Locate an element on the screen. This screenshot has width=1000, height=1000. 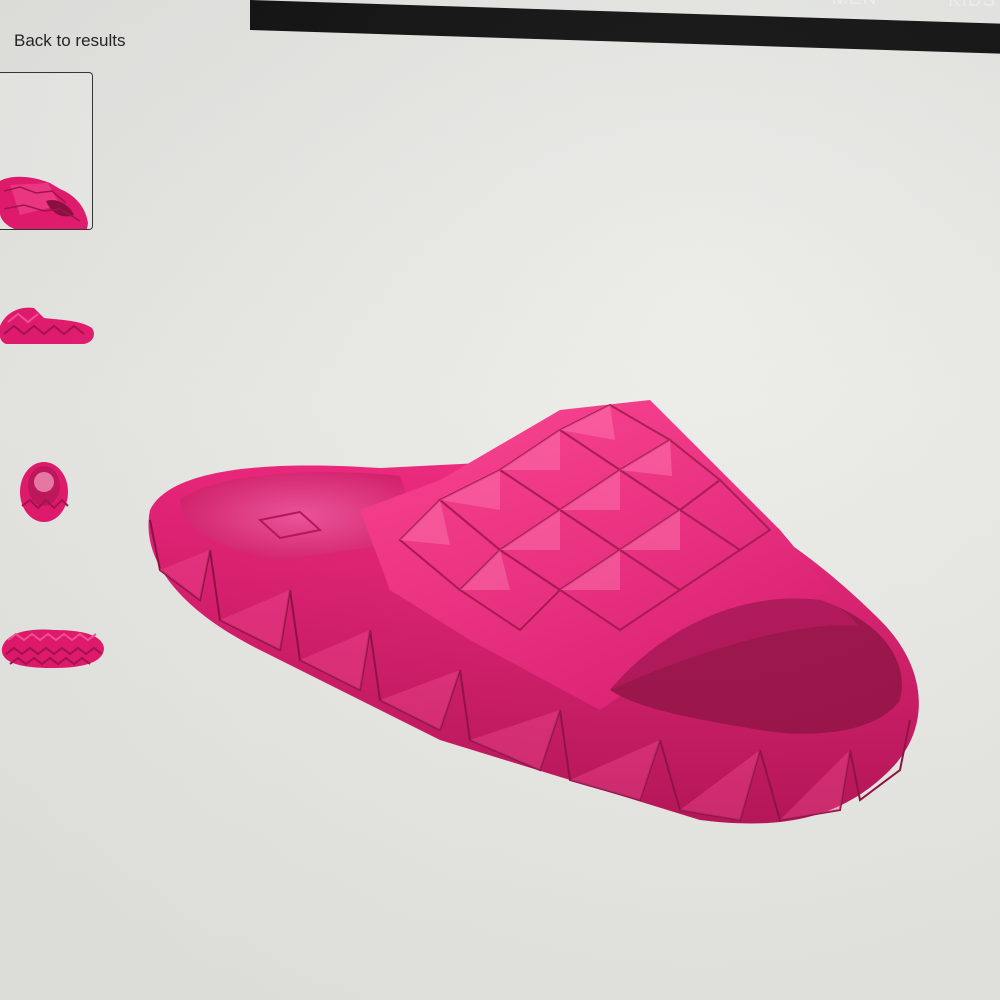
thumbnail-back-view is located at coordinates (44, 491).